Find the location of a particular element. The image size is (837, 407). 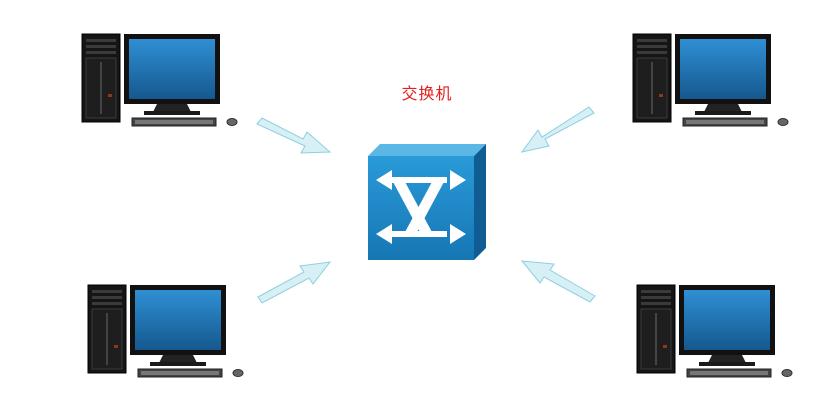

switch-icon is located at coordinates (427, 202).